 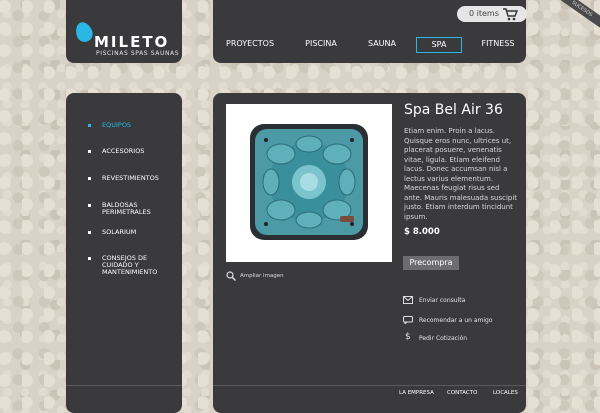 What do you see at coordinates (456, 320) in the screenshot?
I see `action-label: Recomendar a un amigo` at bounding box center [456, 320].